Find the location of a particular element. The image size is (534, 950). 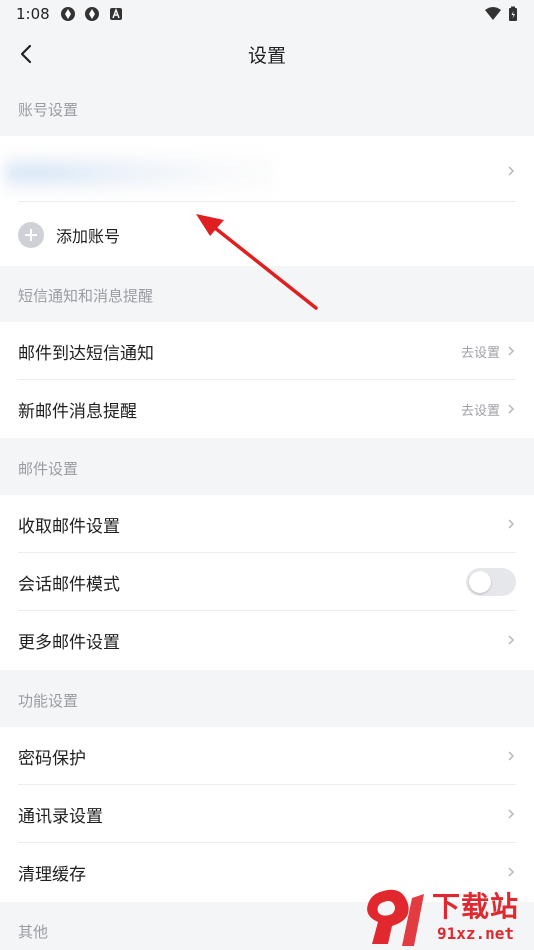

app-header: 设置 is located at coordinates (267, 54).